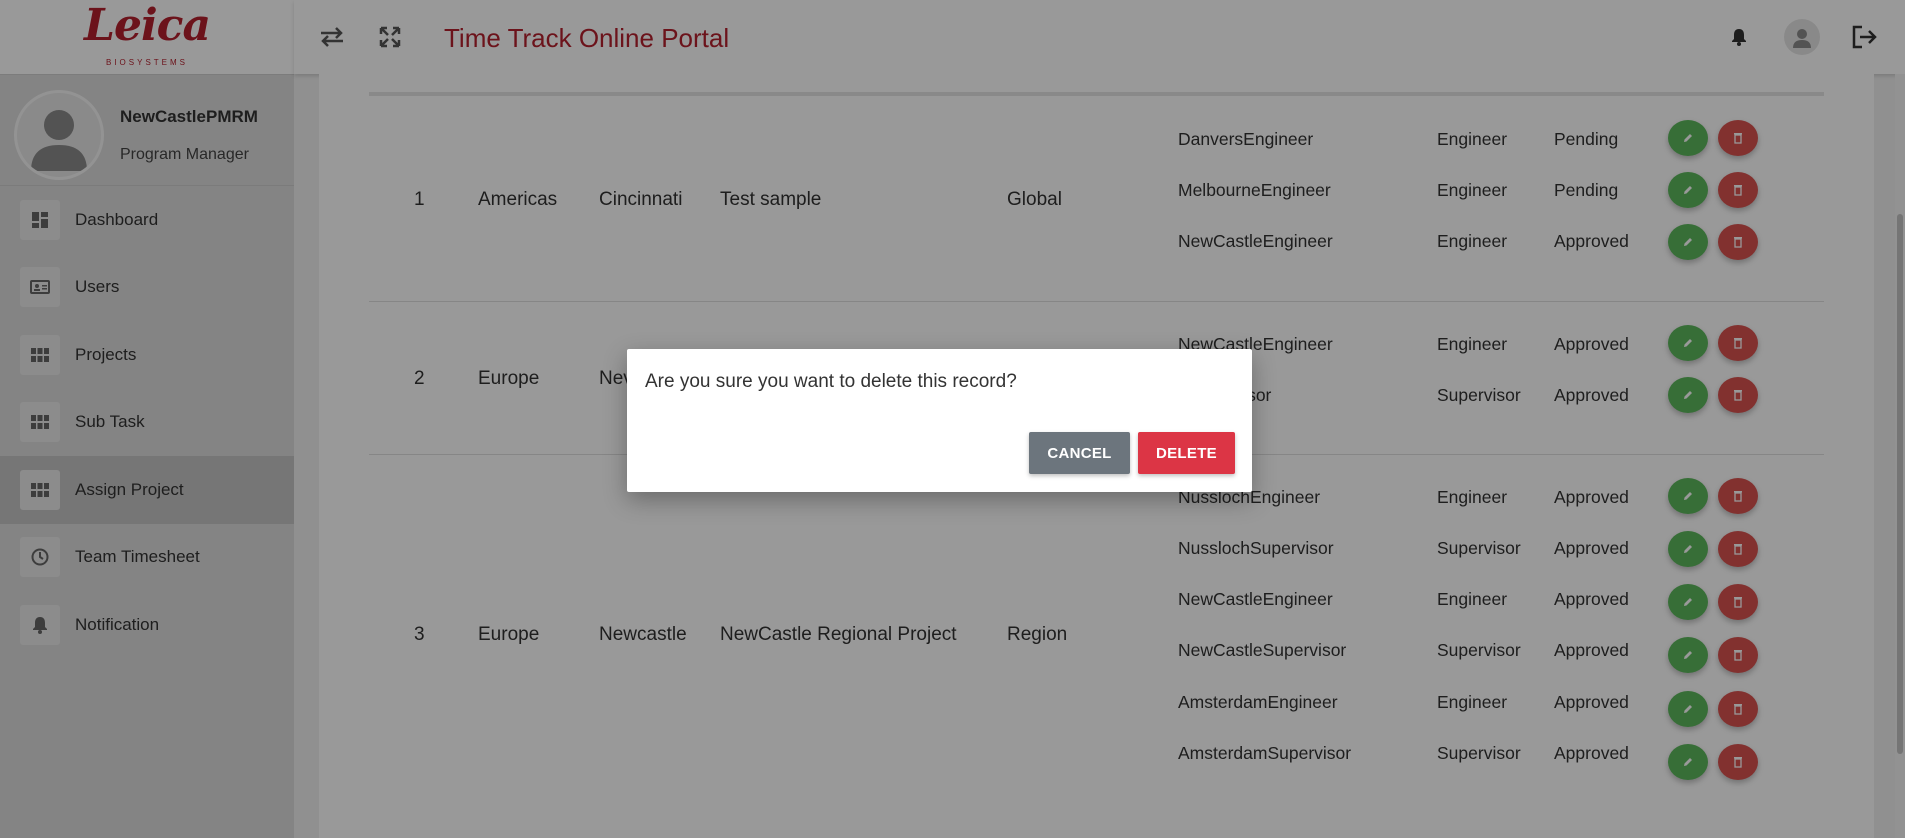  Describe the element at coordinates (1079, 453) in the screenshot. I see `cancel-button: CANCEL` at that location.